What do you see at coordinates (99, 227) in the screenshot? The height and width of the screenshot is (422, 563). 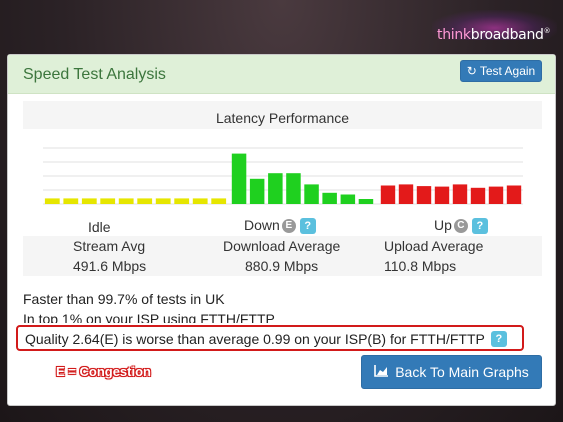 I see `idle-label: Idle` at bounding box center [99, 227].